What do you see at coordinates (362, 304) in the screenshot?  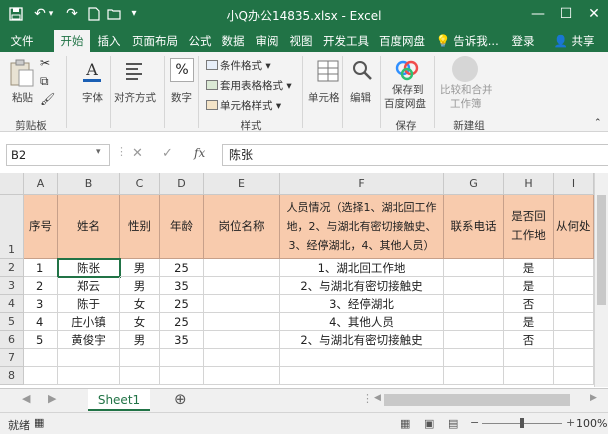 I see `cell-situation: 3、经停湖北` at bounding box center [362, 304].